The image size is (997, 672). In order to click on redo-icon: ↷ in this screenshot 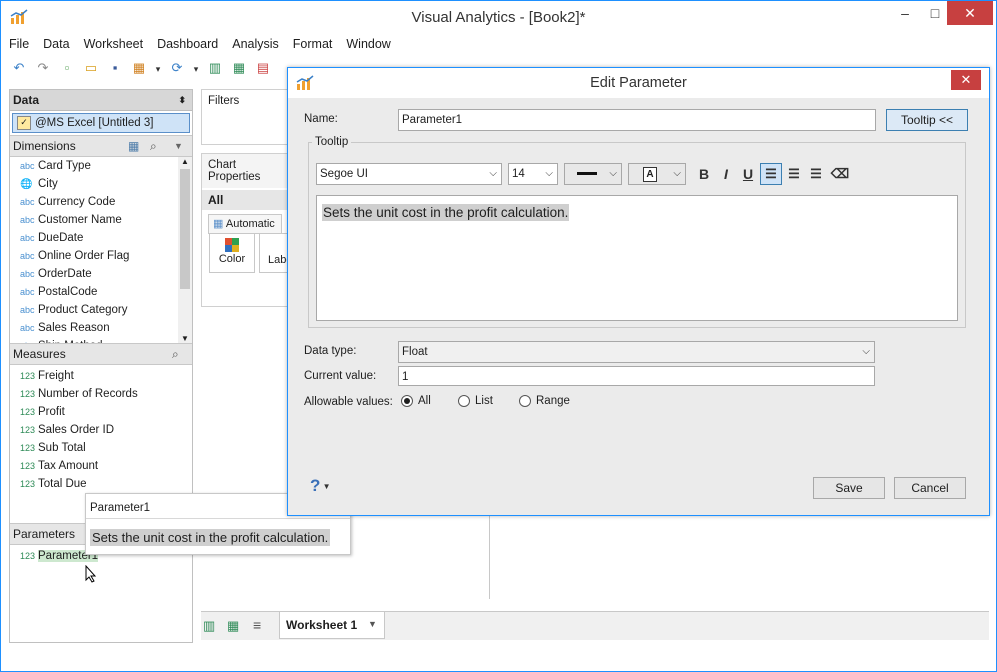, I will do `click(43, 68)`.